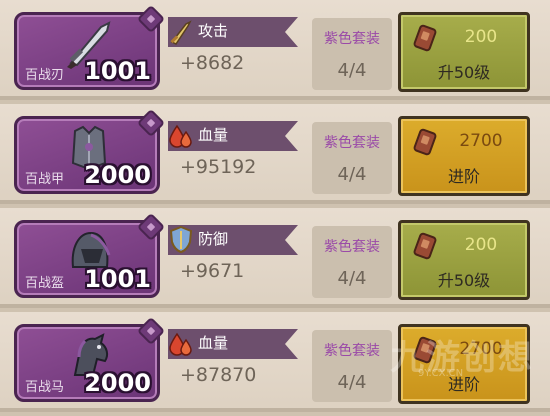  Describe the element at coordinates (441, 373) in the screenshot. I see `watermark-url: 9Y.CX.CN` at that location.